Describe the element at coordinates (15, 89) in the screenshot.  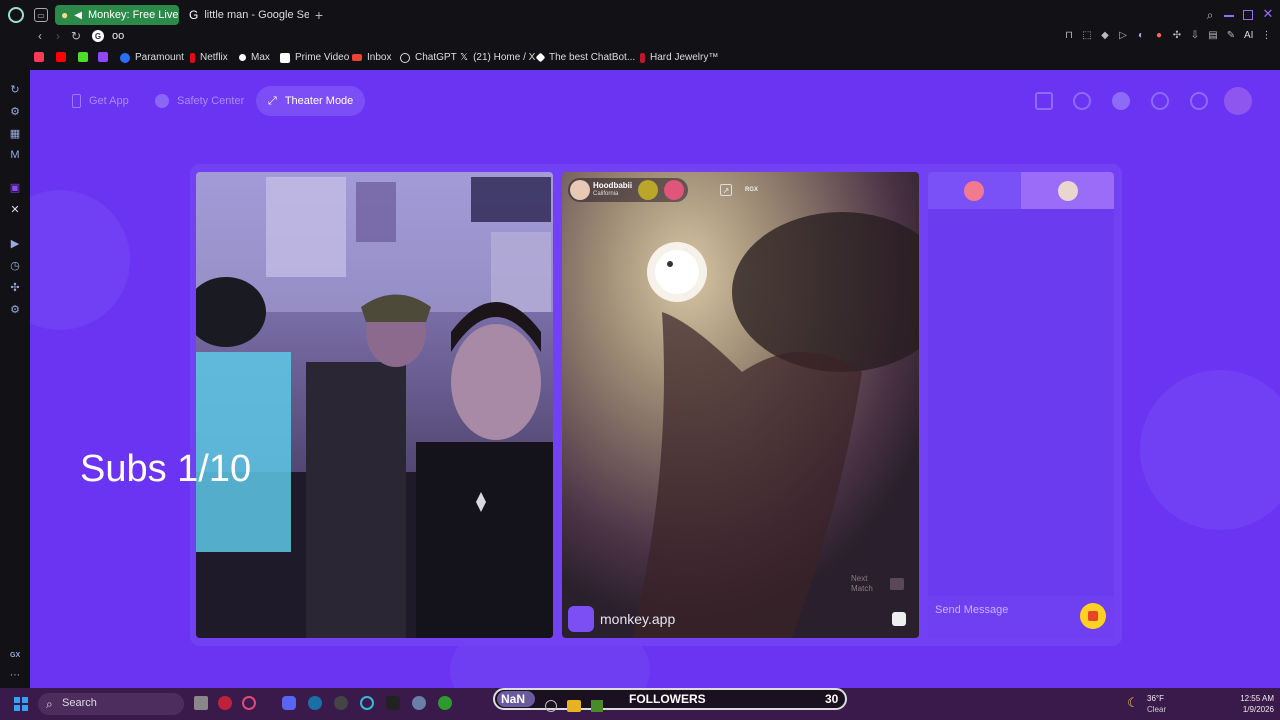
I see `speed-dial-icon: ↻` at that location.